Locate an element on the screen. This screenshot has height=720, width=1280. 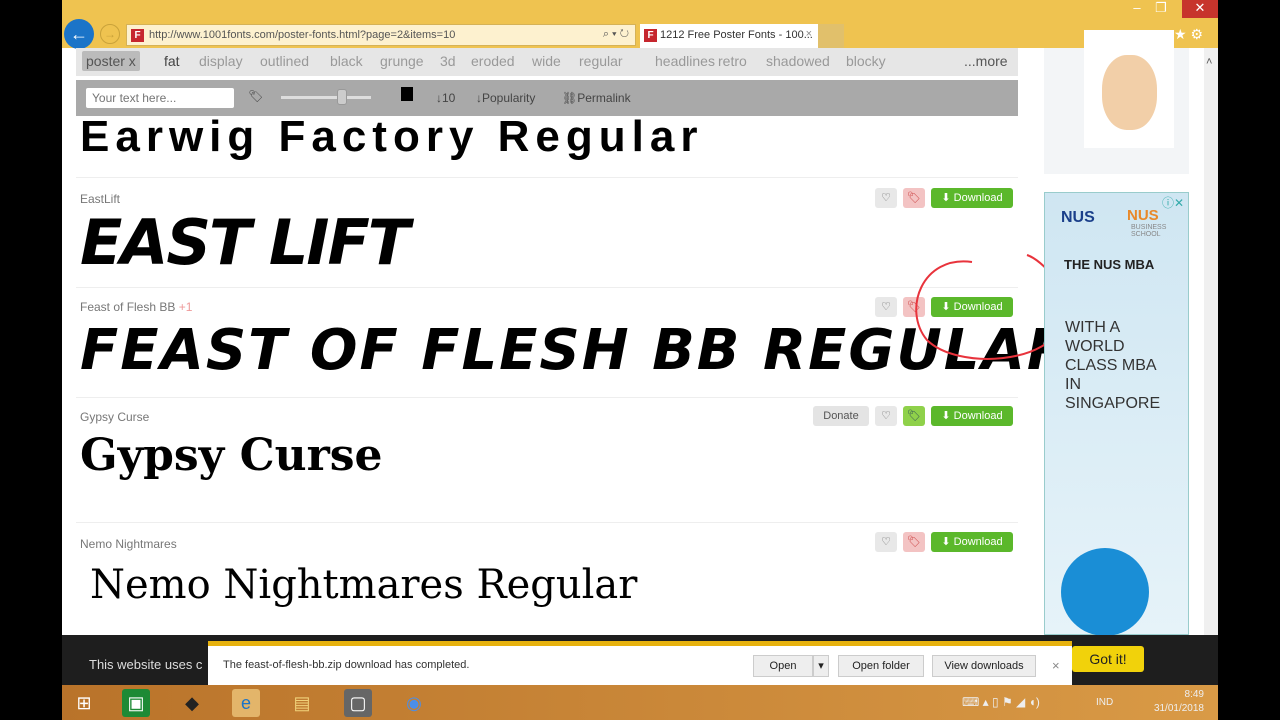
video-app-icon: ▢ is located at coordinates (358, 703).